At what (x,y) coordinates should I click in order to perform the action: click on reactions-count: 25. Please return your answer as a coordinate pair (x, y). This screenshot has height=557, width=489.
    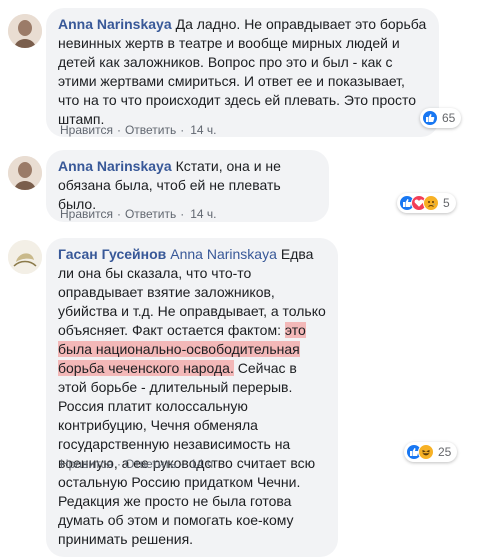
    Looking at the image, I should click on (445, 452).